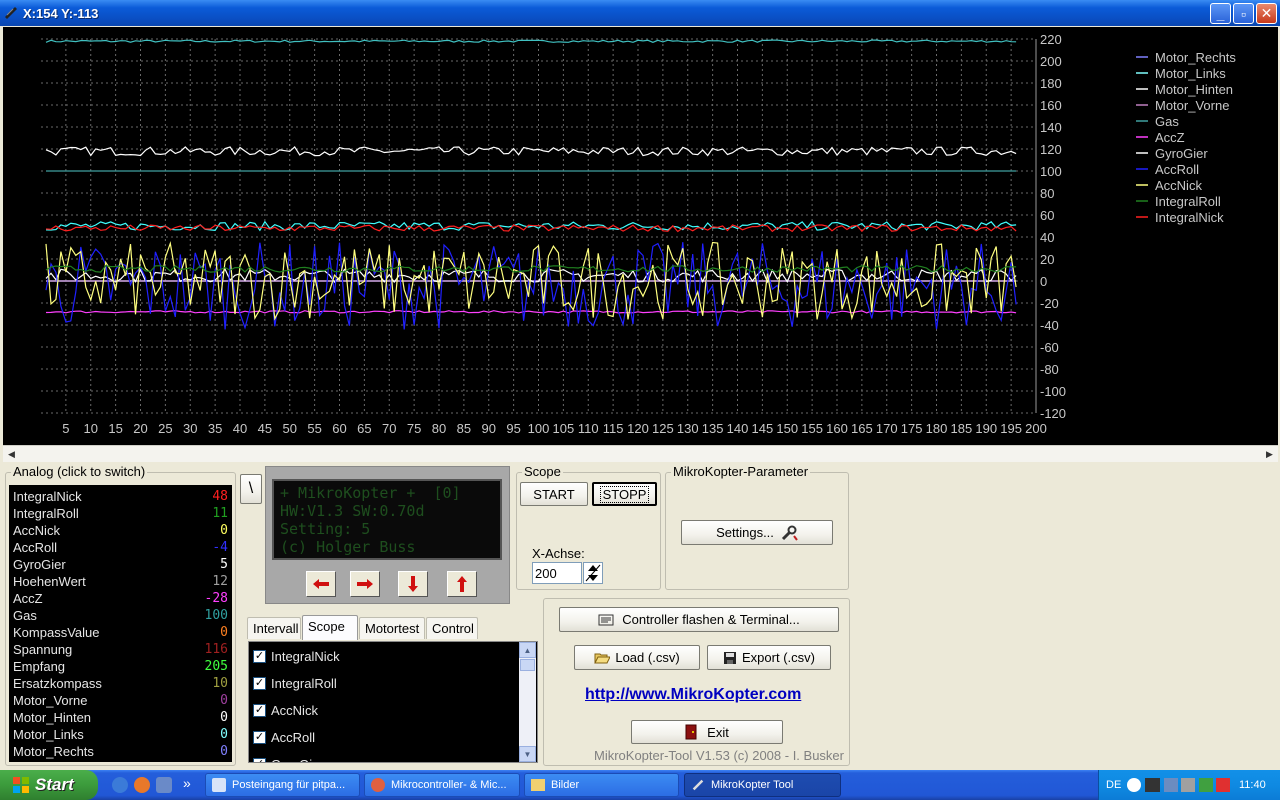 The height and width of the screenshot is (800, 1280). I want to click on channel-checkbox-item: ✓ IntegralNick, so click(373, 656).